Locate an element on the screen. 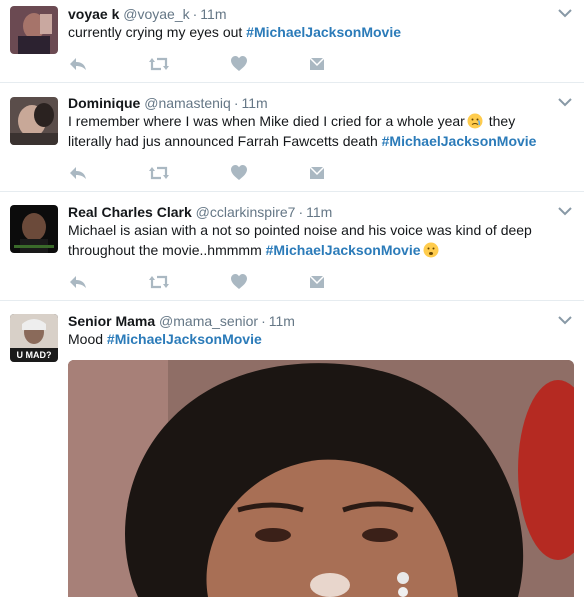 The image size is (584, 597). username: @voyae_k is located at coordinates (156, 14).